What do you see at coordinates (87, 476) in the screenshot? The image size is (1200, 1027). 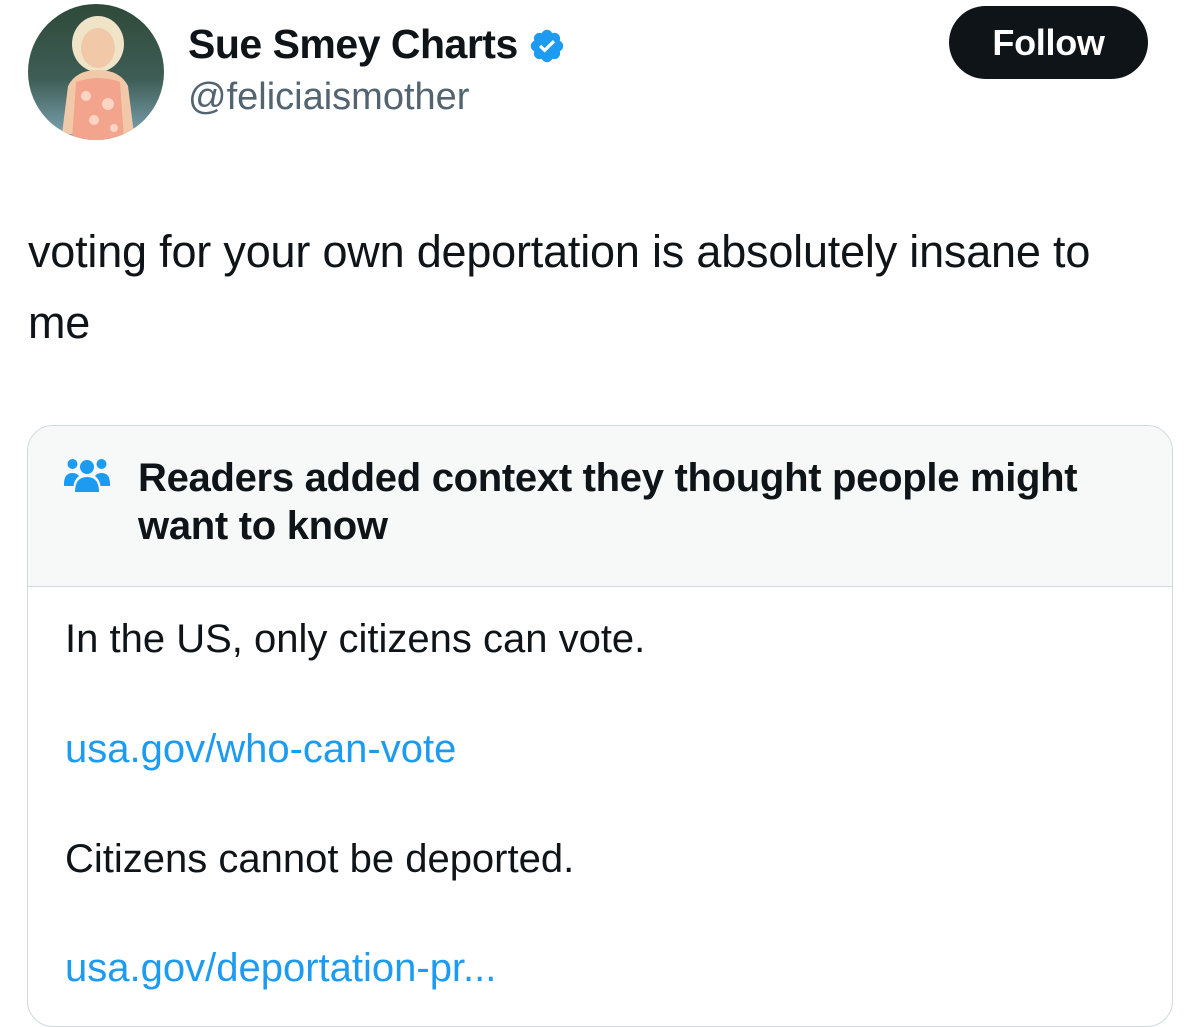 I see `people-icon` at bounding box center [87, 476].